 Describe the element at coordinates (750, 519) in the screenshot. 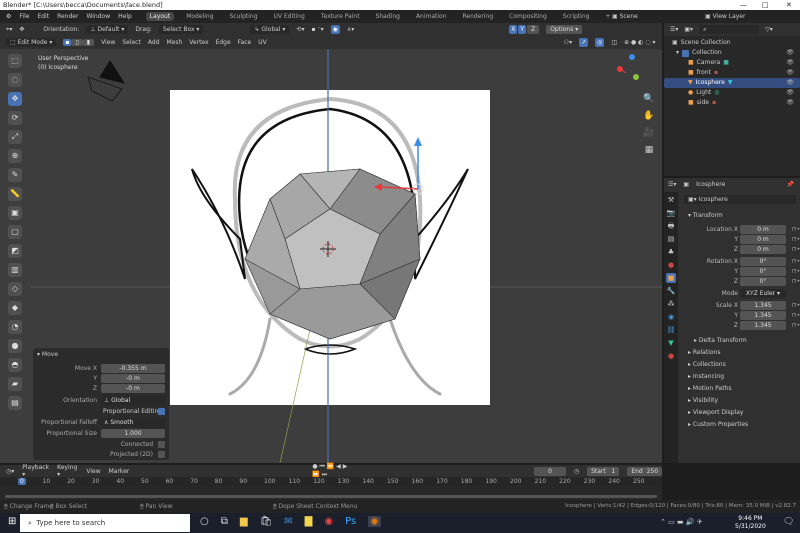

I see `clock-time: 9:46 PM` at that location.